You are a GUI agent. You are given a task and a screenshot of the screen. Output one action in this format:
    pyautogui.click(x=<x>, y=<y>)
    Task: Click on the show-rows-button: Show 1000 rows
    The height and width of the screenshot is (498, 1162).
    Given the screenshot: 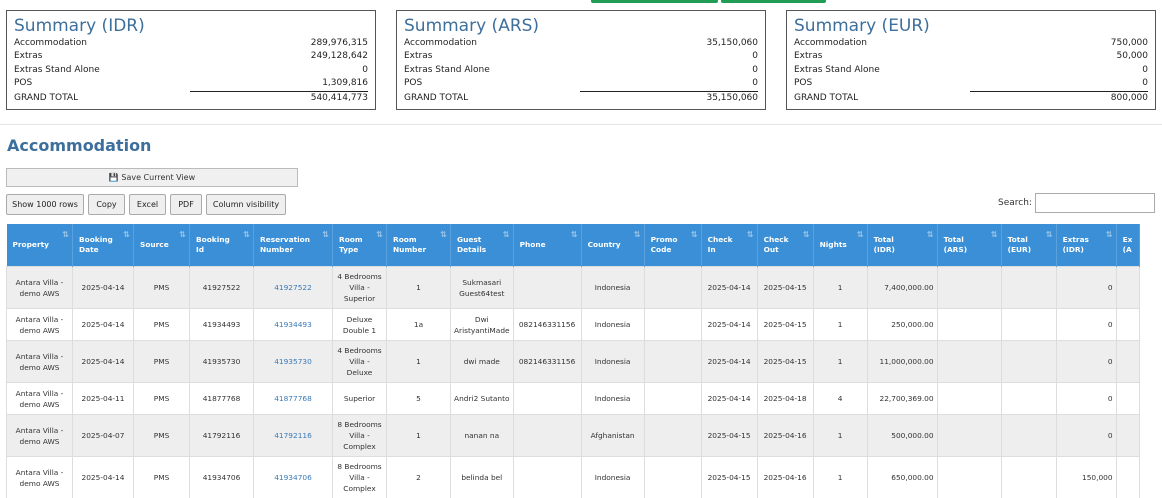 What is the action you would take?
    pyautogui.click(x=45, y=204)
    